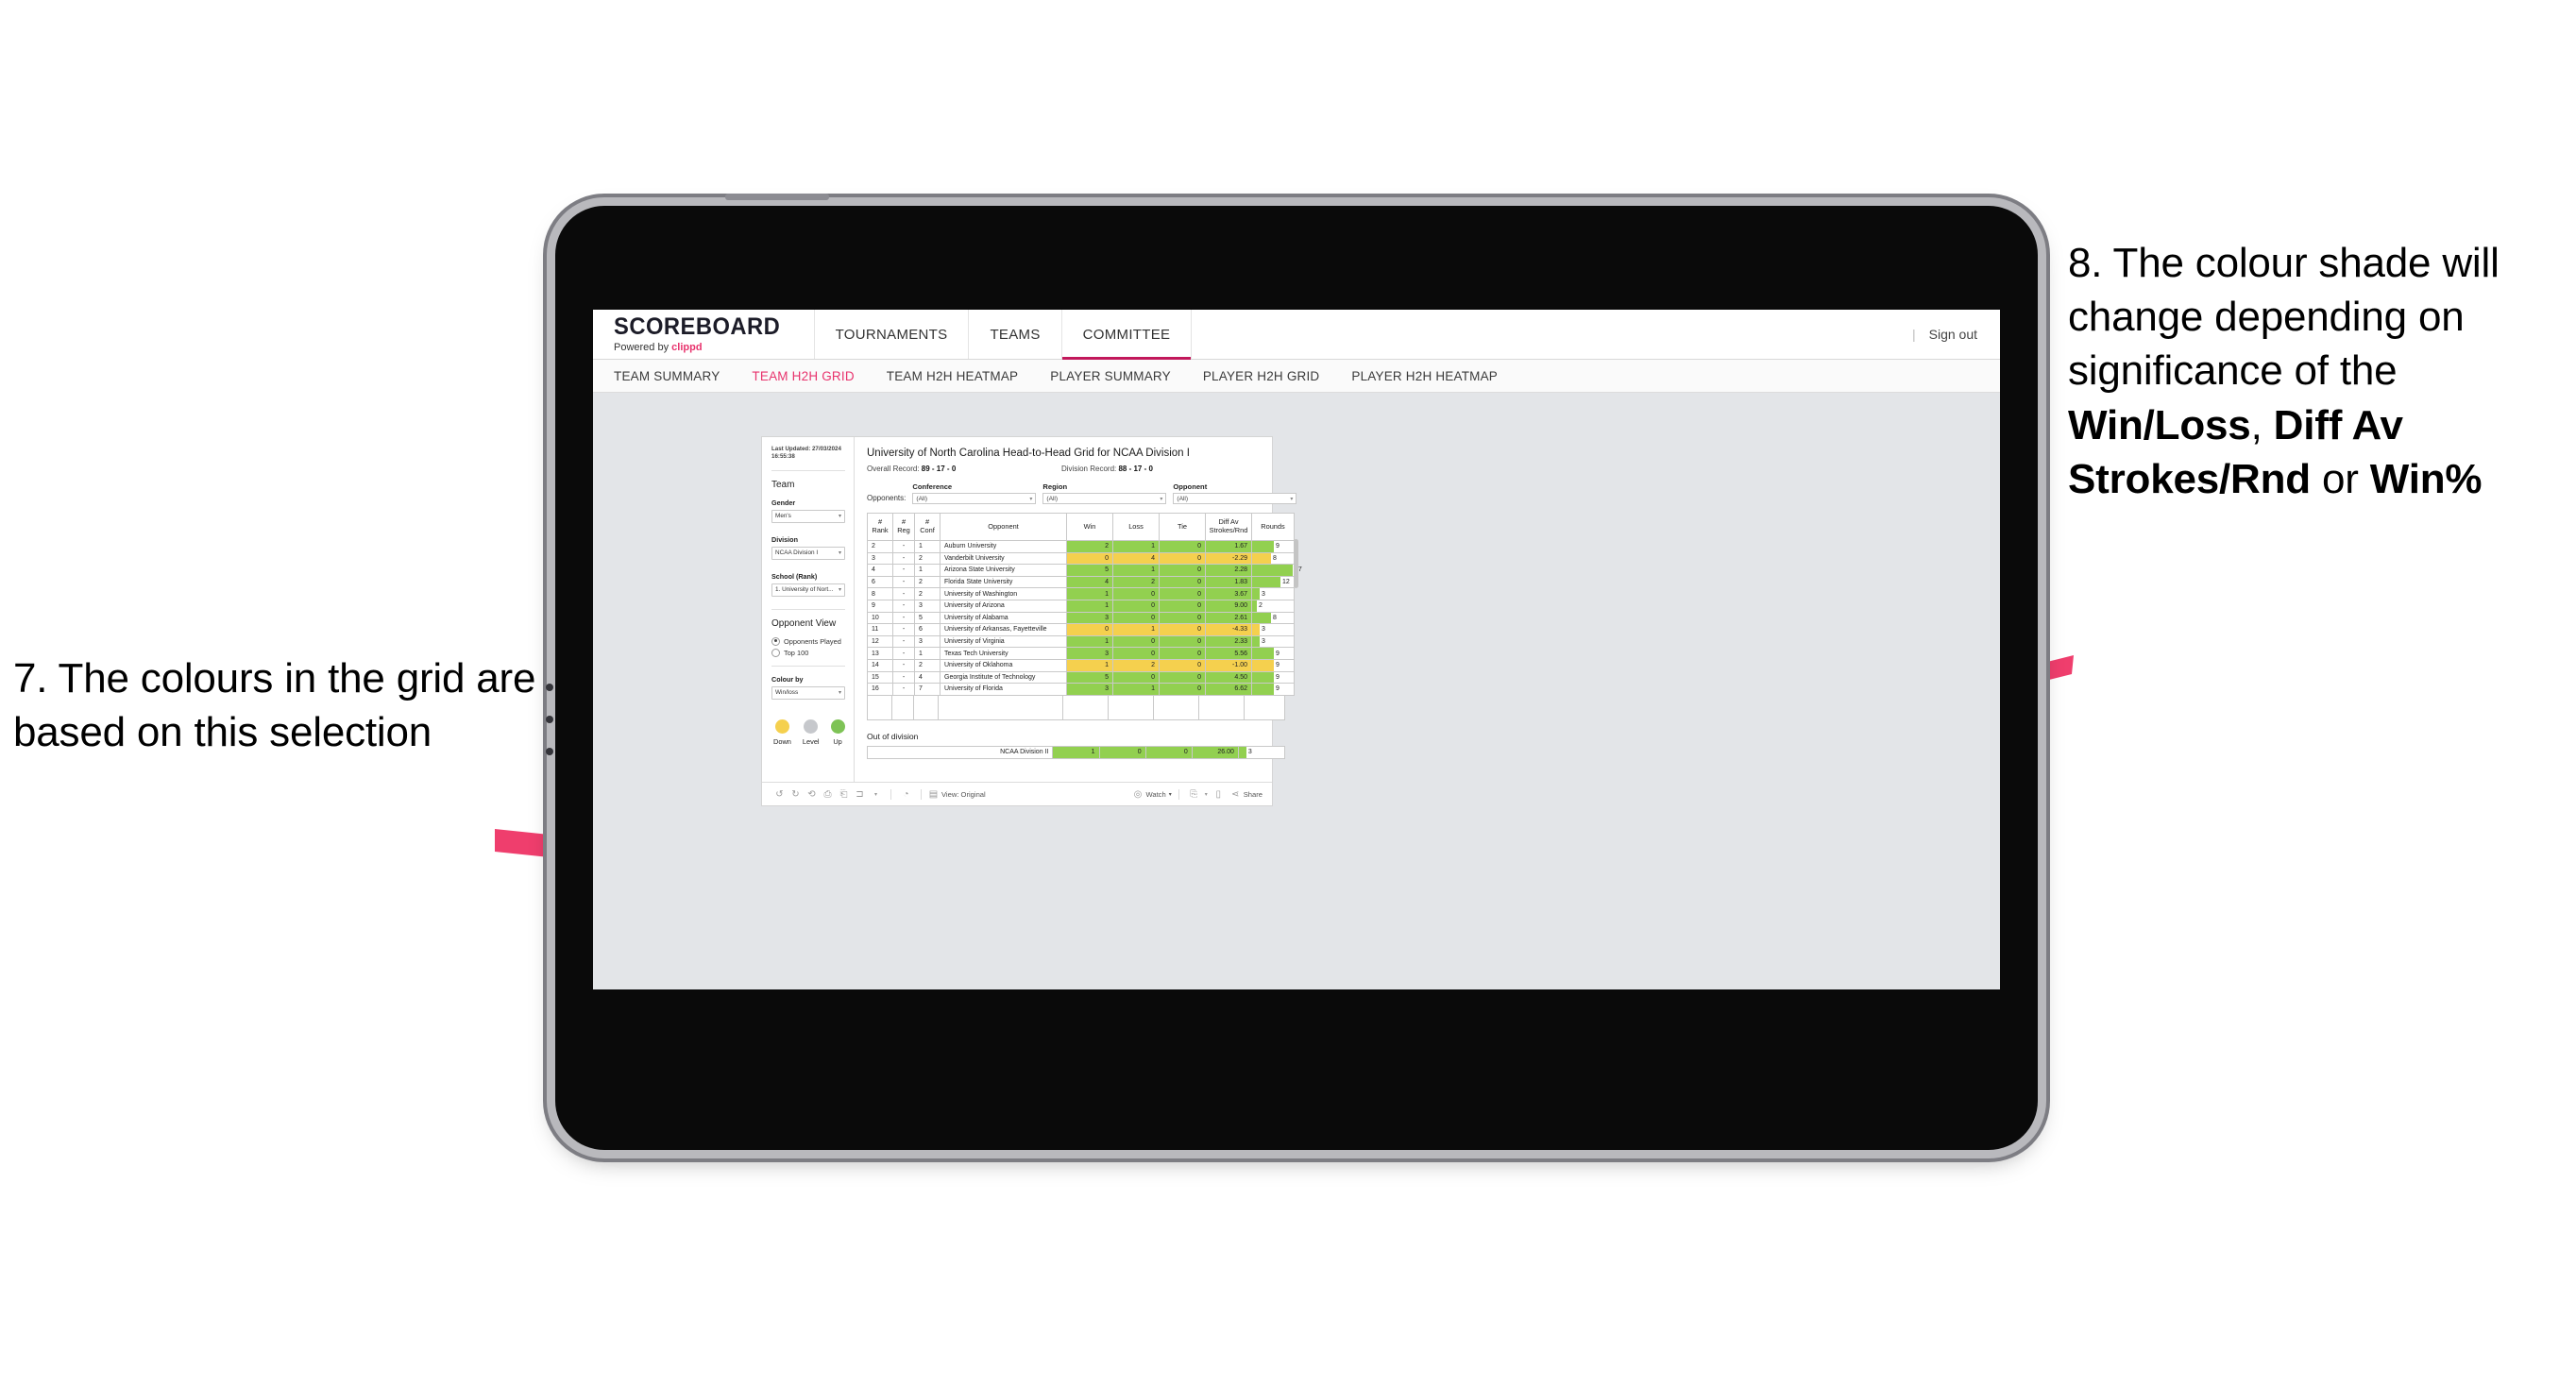 This screenshot has width=2576, height=1386. Describe the element at coordinates (1219, 795) in the screenshot. I see `device-preview-icon: ▯` at that location.